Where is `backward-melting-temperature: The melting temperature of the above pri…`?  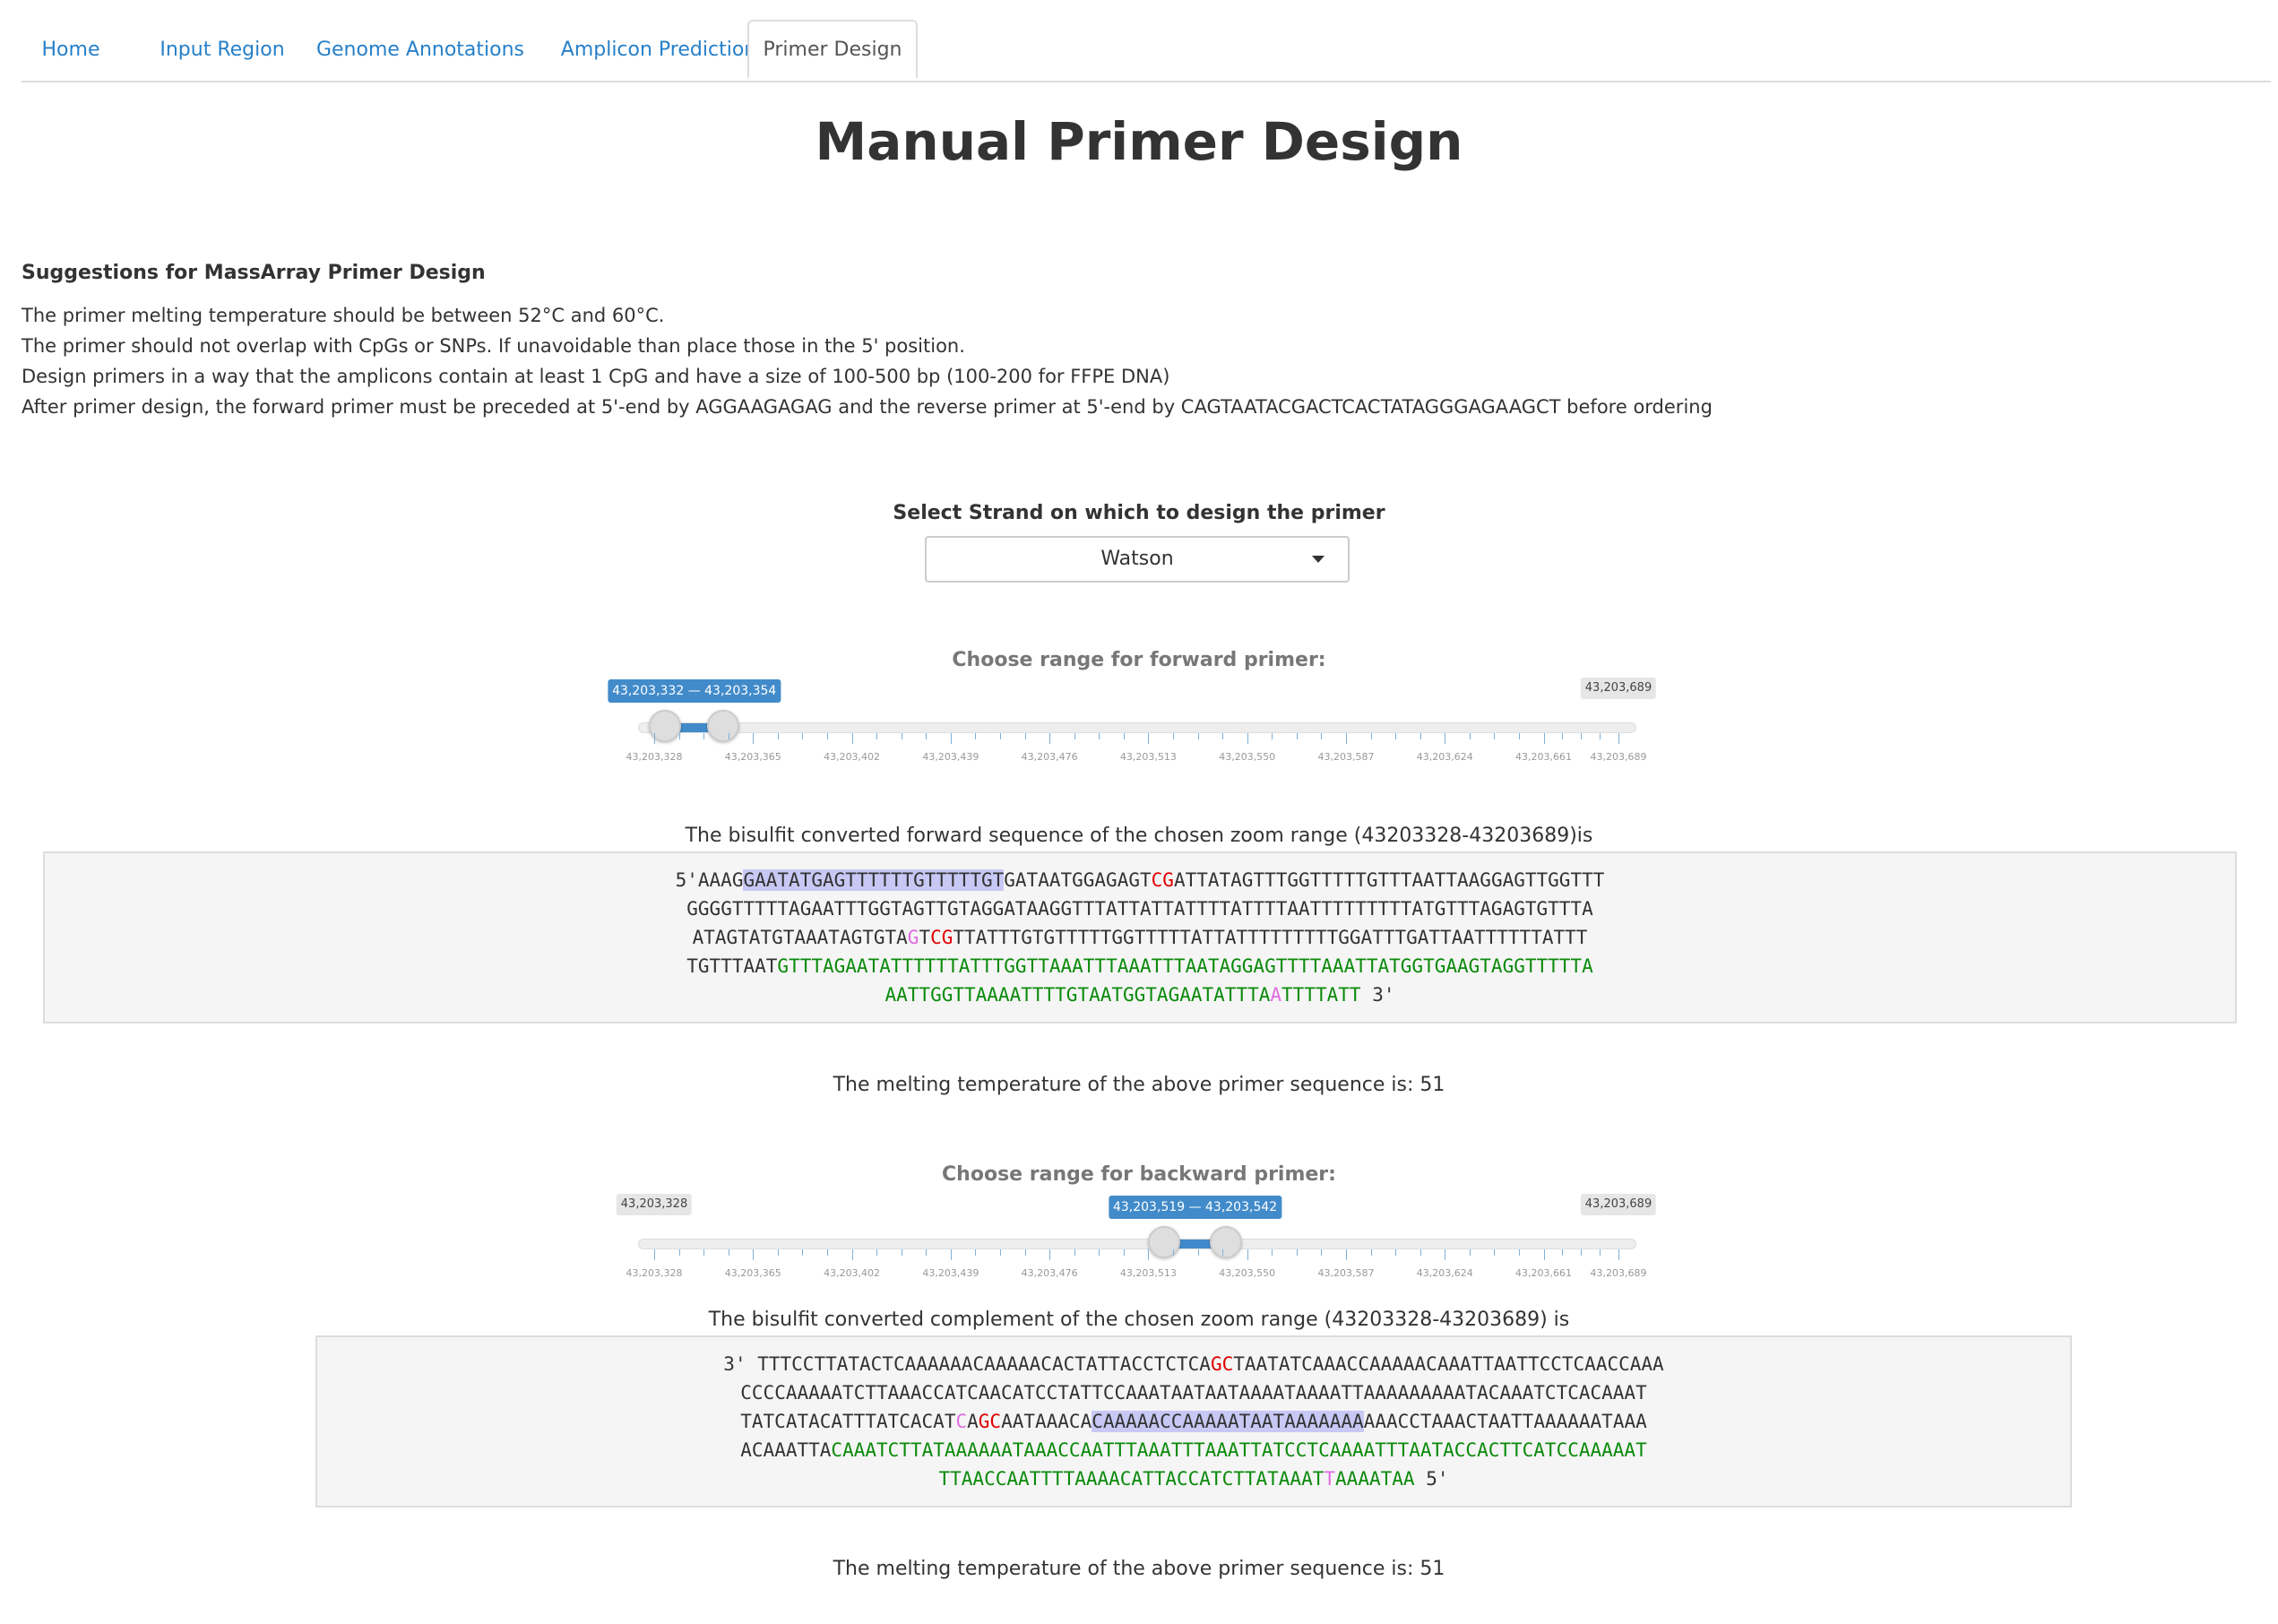 backward-melting-temperature: The melting temperature of the above pri… is located at coordinates (1139, 1569).